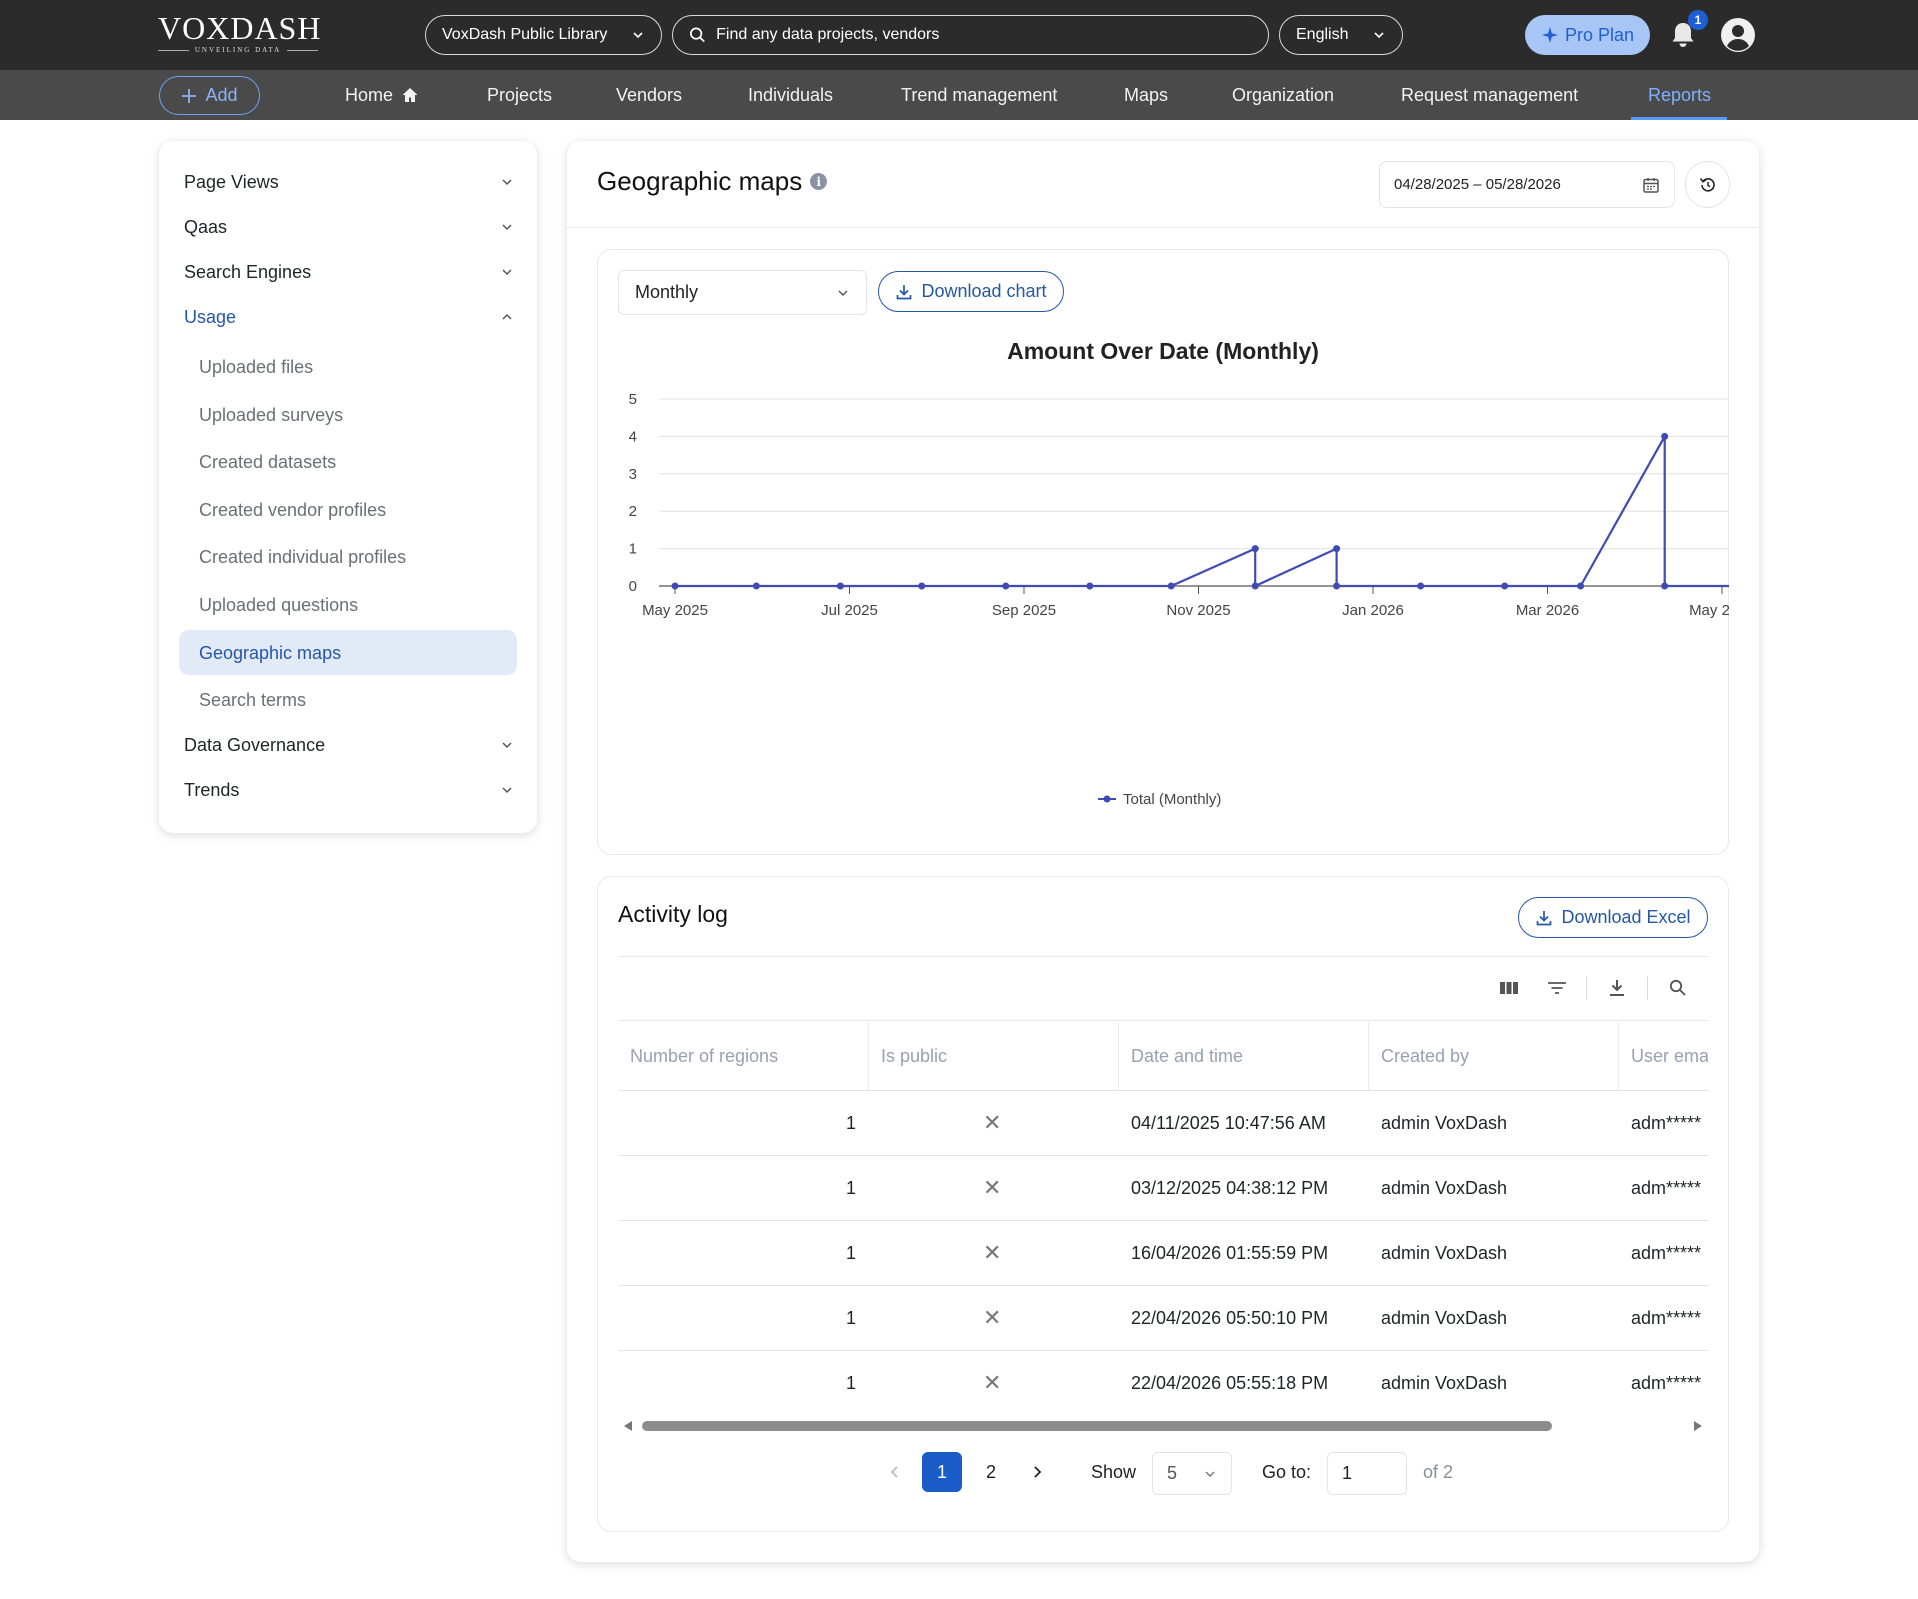 This screenshot has width=1918, height=1599. What do you see at coordinates (1194, 492) in the screenshot?
I see `chart-grid` at bounding box center [1194, 492].